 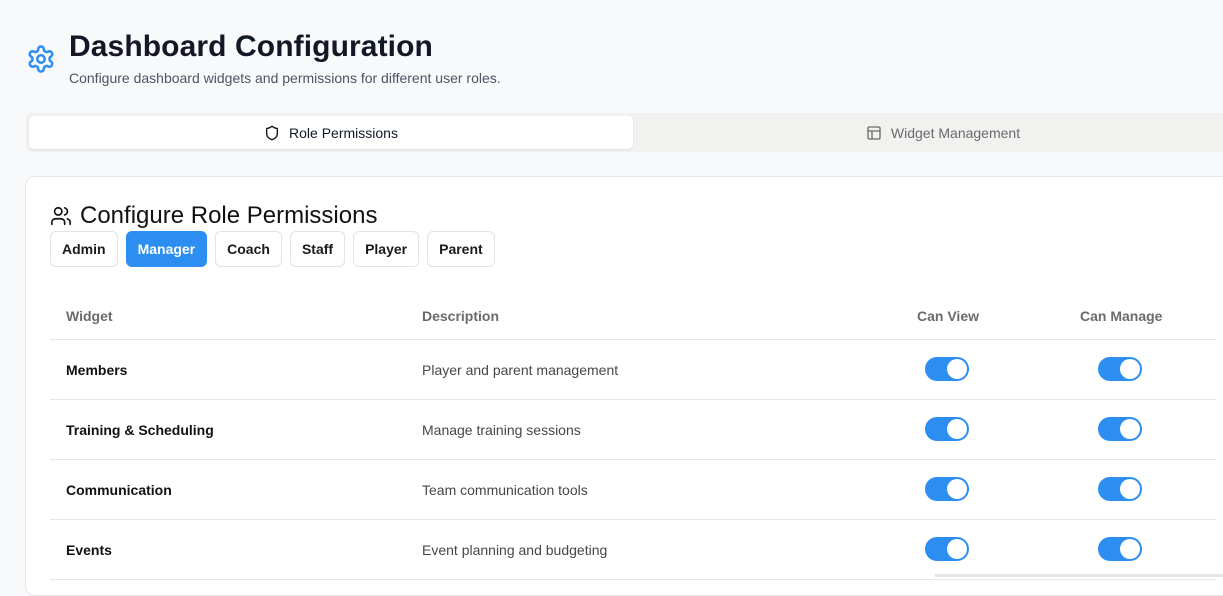 What do you see at coordinates (948, 316) in the screenshot?
I see `column-header-can-view: Can View` at bounding box center [948, 316].